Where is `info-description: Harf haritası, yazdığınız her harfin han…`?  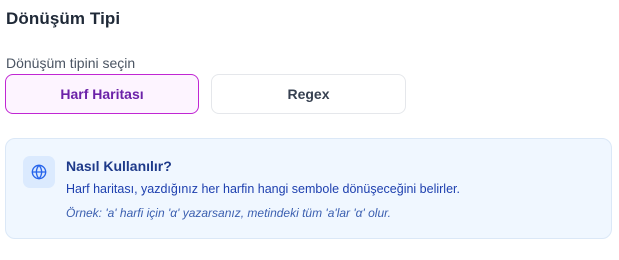 info-description: Harf haritası, yazdığınız her harfin han… is located at coordinates (263, 189).